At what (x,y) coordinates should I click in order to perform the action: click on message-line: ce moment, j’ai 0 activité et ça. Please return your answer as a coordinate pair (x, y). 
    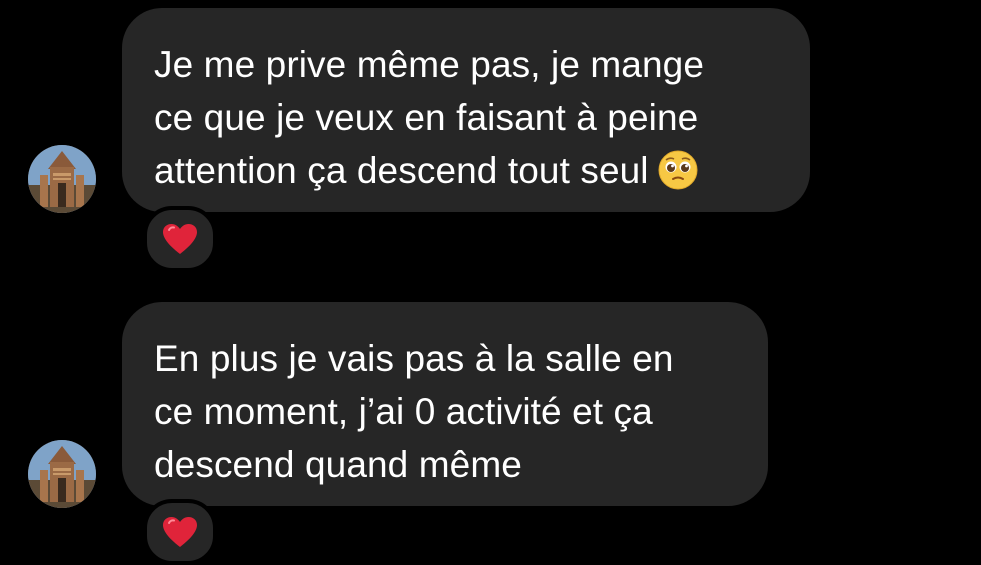
    Looking at the image, I should click on (403, 411).